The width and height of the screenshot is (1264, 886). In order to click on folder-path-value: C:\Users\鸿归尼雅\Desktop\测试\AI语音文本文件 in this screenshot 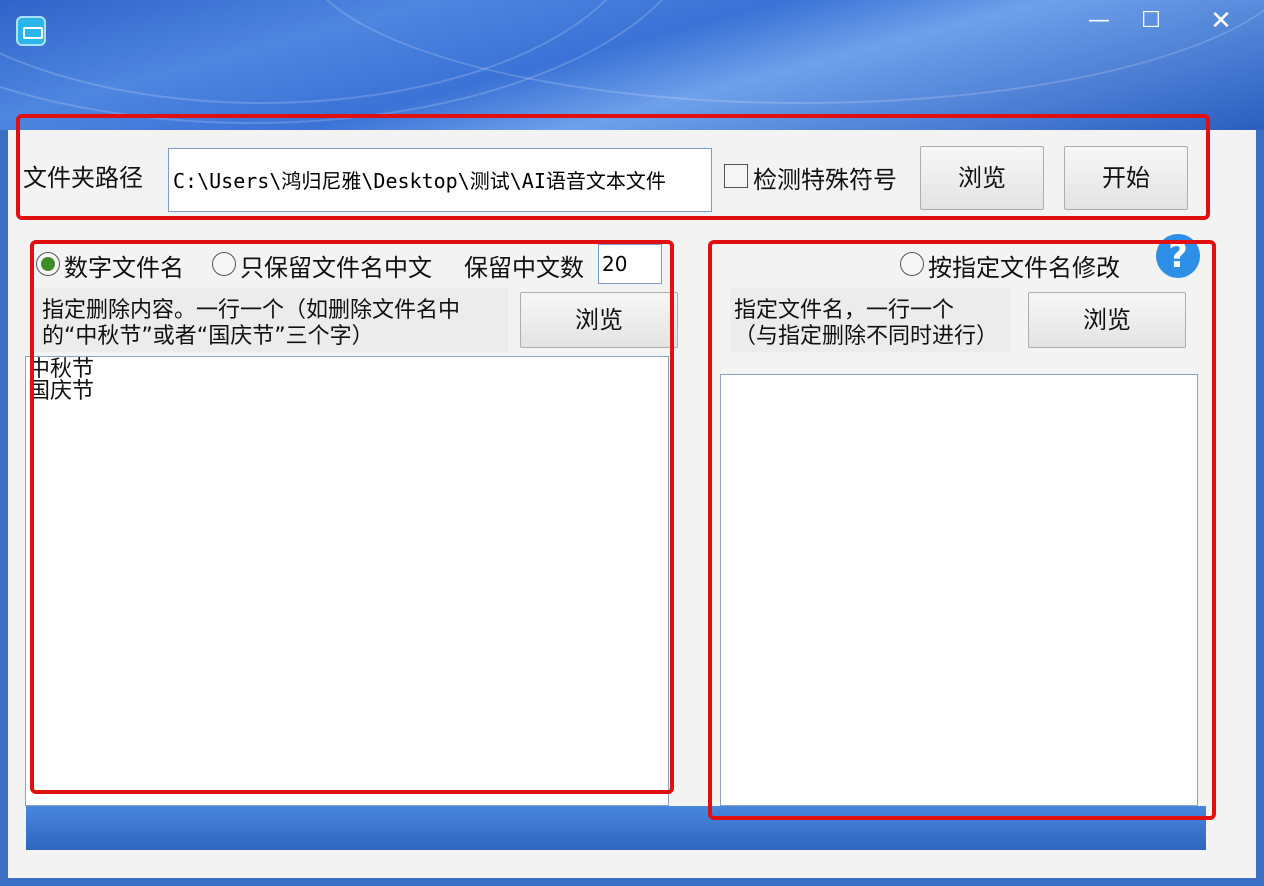, I will do `click(419, 181)`.